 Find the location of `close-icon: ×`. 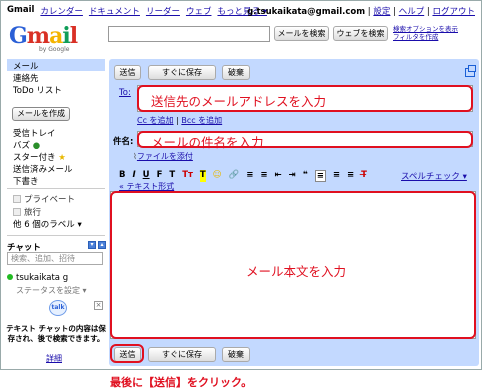

close-icon: × is located at coordinates (98, 305).